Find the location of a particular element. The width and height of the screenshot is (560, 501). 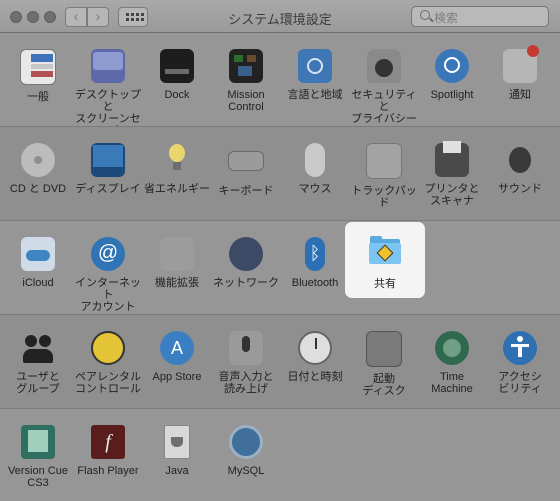

pane-language-region: 言語と地域 is located at coordinates (315, 75).